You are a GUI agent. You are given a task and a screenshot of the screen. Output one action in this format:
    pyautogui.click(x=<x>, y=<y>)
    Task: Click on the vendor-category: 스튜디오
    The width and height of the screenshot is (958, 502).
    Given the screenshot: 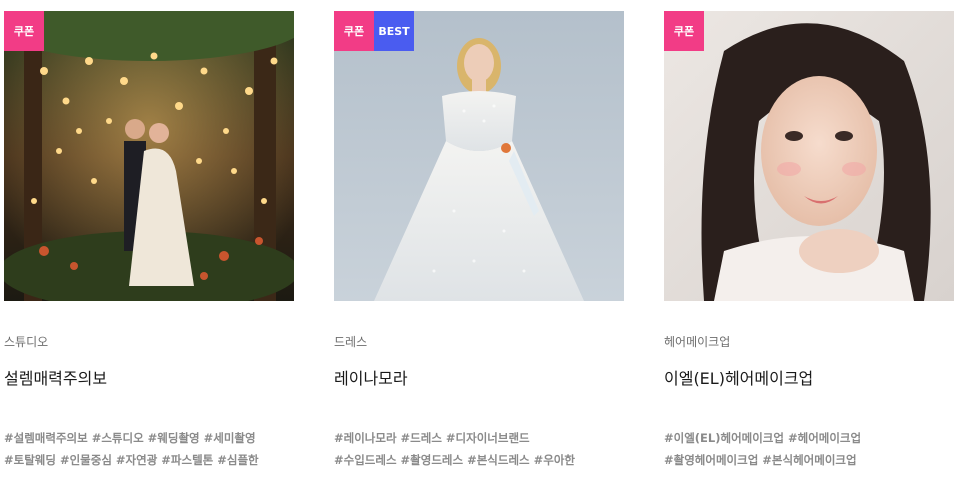 What is the action you would take?
    pyautogui.click(x=26, y=342)
    